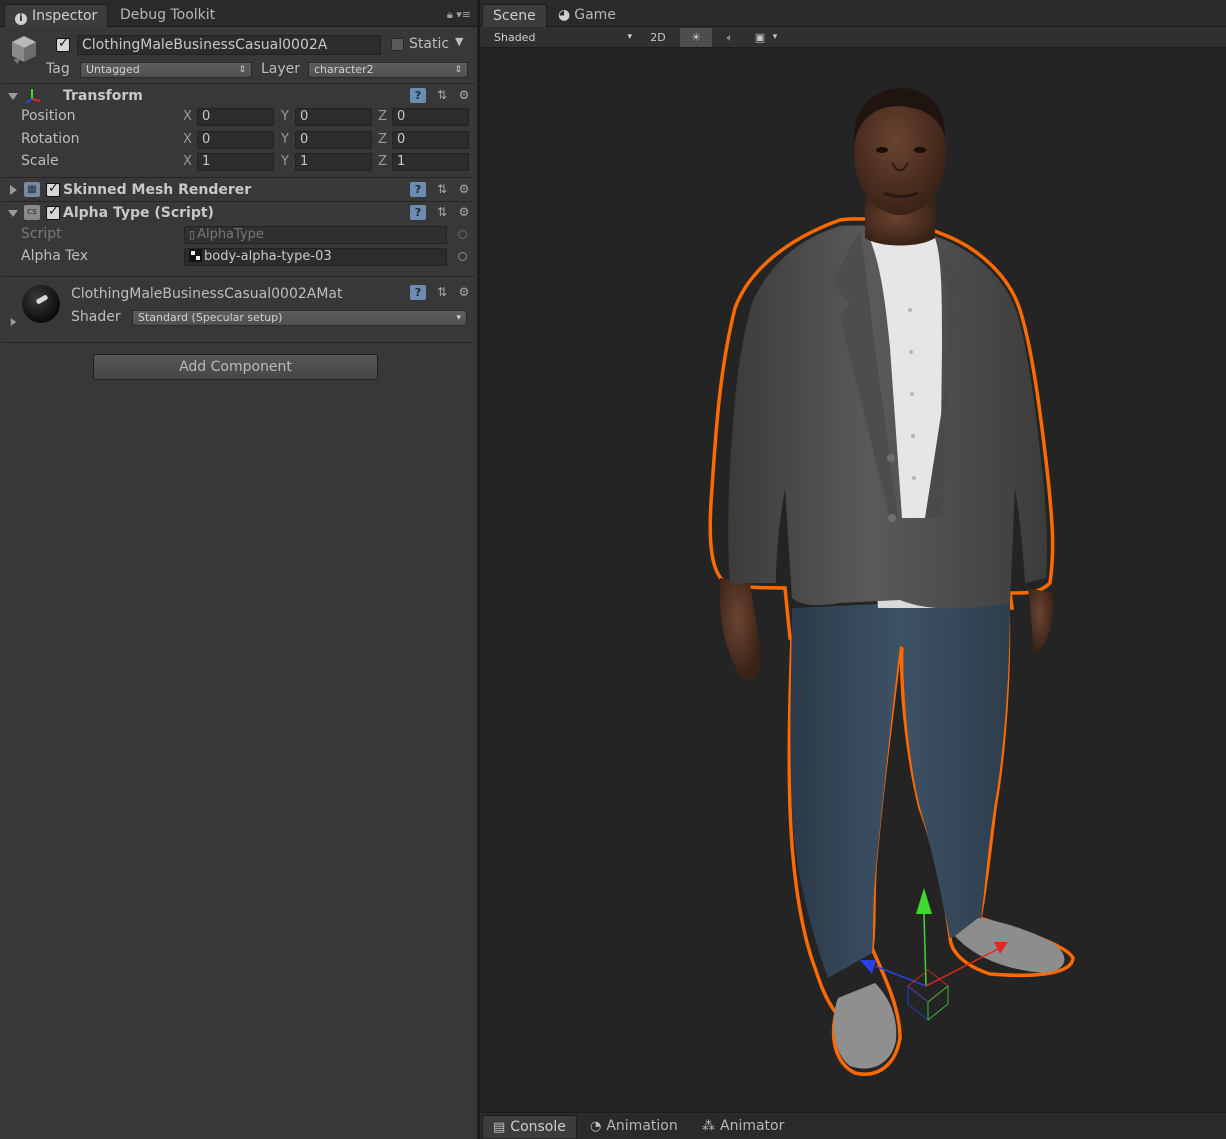 The height and width of the screenshot is (1139, 1226). Describe the element at coordinates (775, 37) in the screenshot. I see `effects-dropdown-icon: ▾` at that location.